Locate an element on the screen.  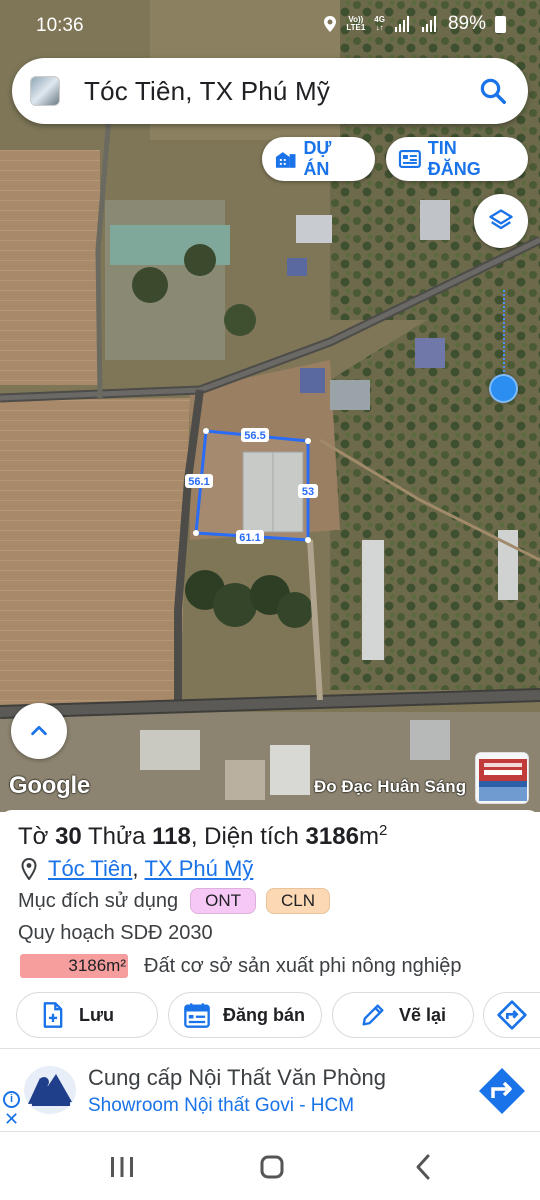
plan-area-bar: 3186m² is located at coordinates (74, 966).